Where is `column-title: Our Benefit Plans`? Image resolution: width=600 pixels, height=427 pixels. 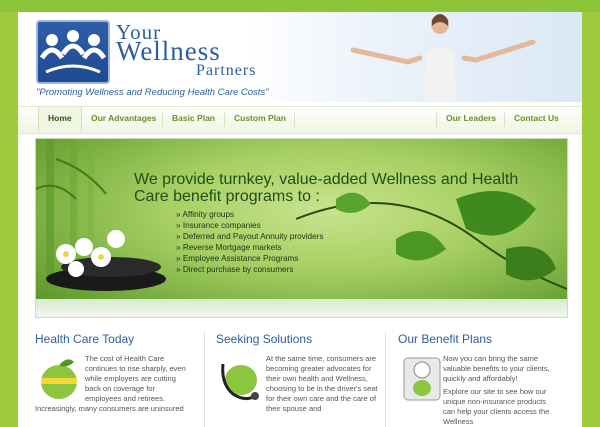
column-title: Our Benefit Plans is located at coordinates (445, 339).